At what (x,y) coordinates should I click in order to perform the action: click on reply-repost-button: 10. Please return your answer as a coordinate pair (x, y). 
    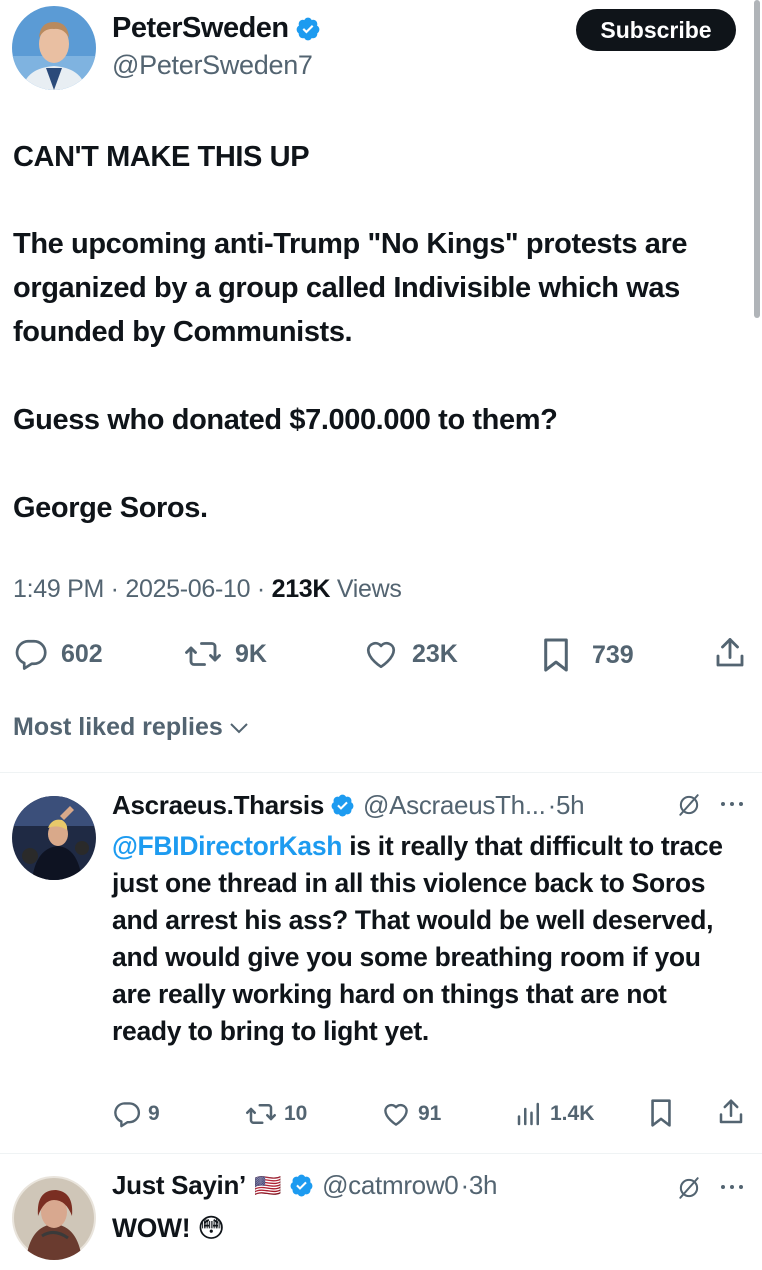
    Looking at the image, I should click on (275, 1114).